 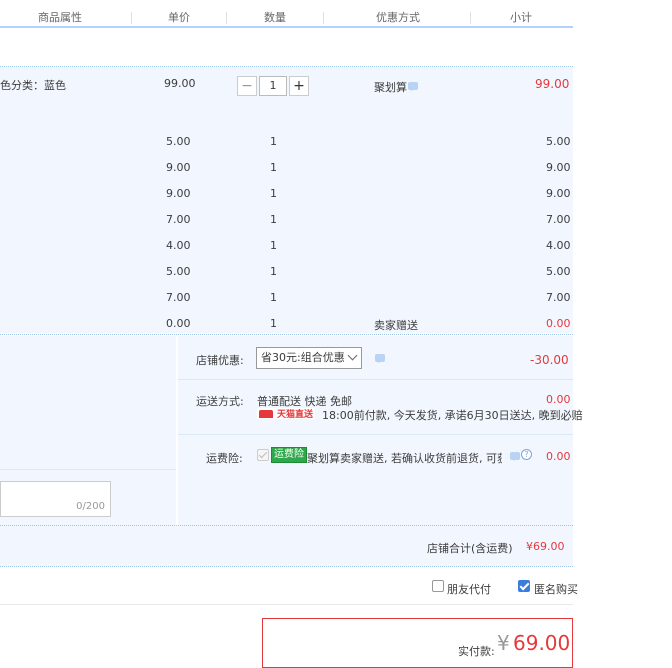 I want to click on shipping-amount: 0.00, so click(x=558, y=399).